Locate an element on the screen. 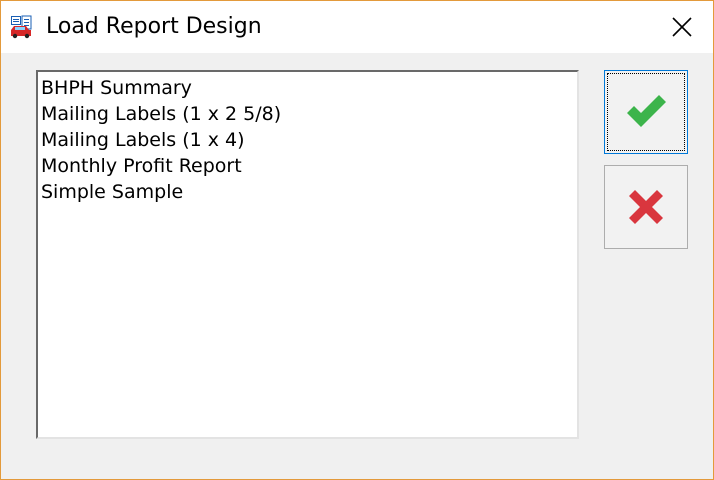  list-item: Monthly Profit Report is located at coordinates (309, 166).